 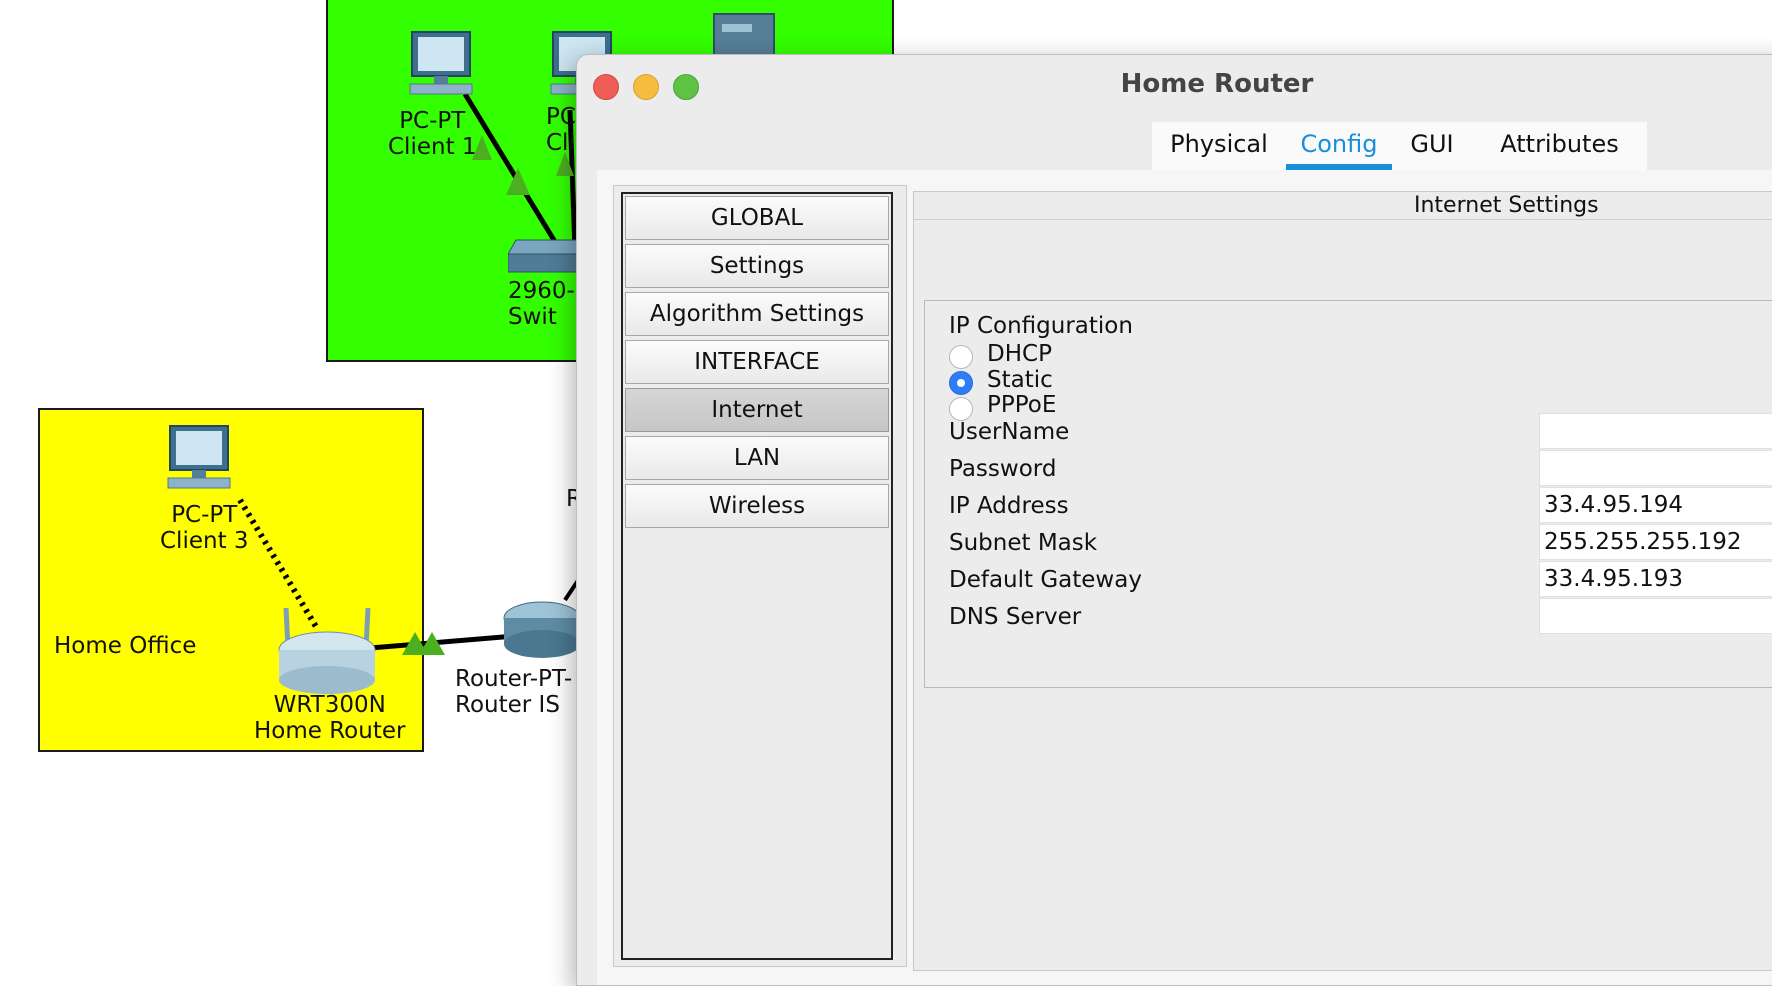 I want to click on dns-server-label: DNS Server, so click(x=1015, y=617).